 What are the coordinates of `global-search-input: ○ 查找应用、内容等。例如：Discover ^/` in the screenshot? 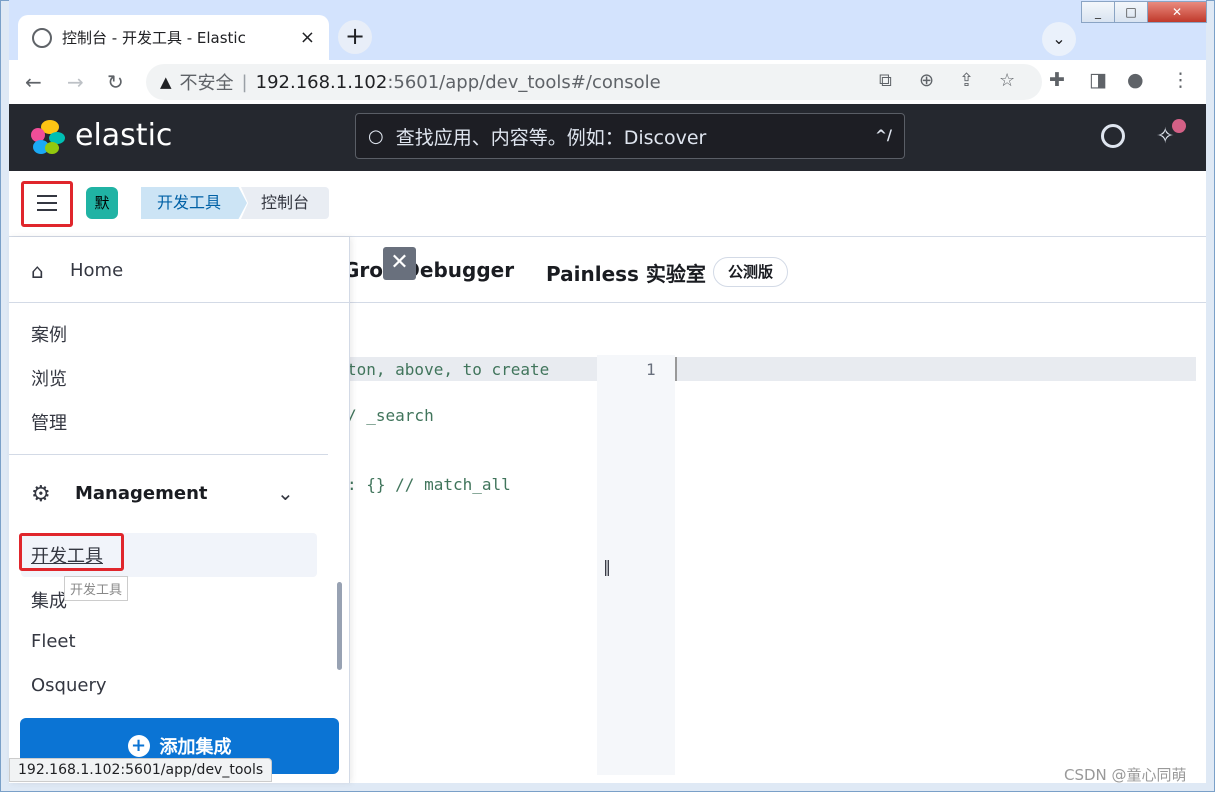 It's located at (630, 136).